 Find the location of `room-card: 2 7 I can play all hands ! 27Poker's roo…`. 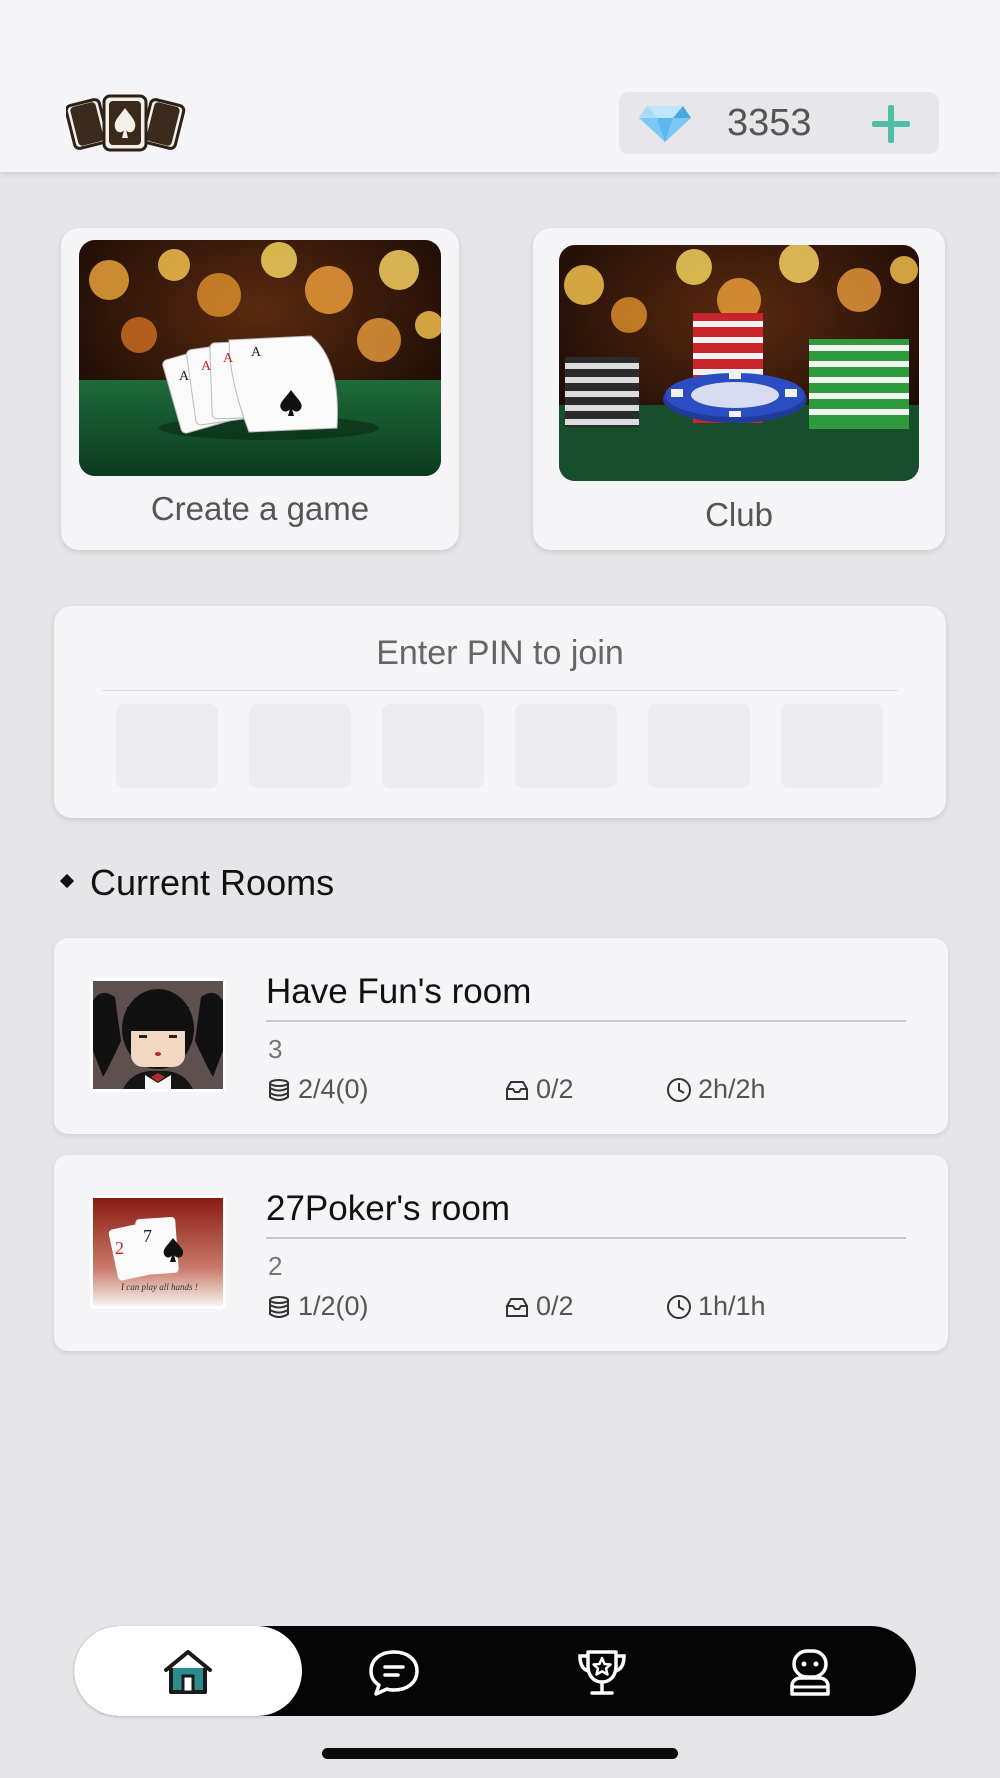

room-card: 2 7 I can play all hands ! 27Poker's roo… is located at coordinates (501, 1253).